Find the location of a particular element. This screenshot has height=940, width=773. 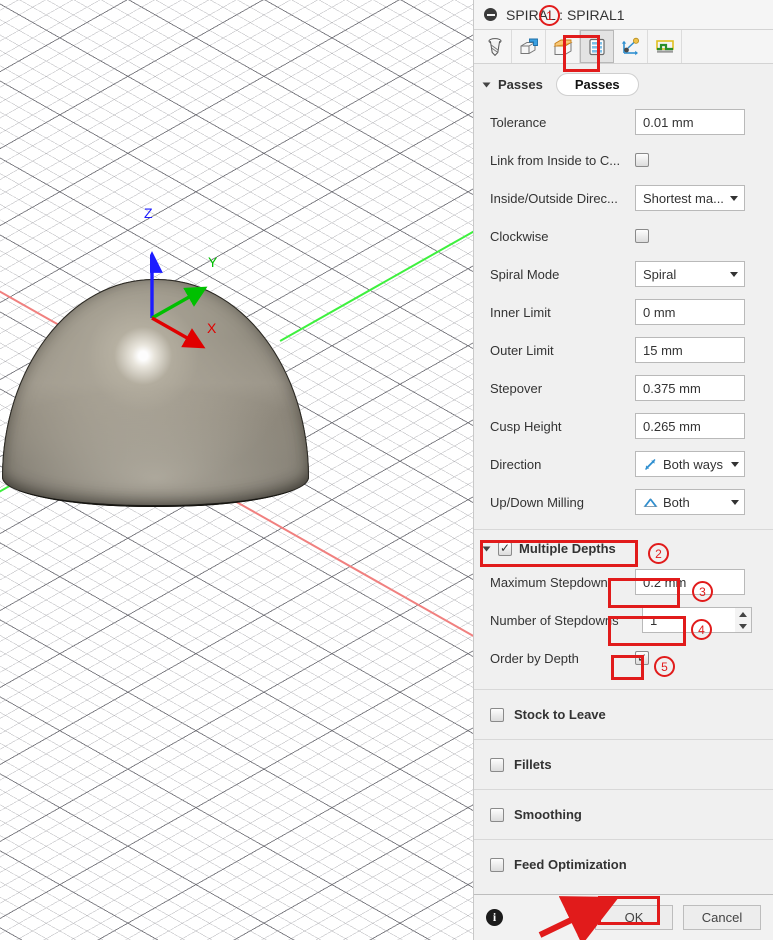

row-direction: Direction Both ways is located at coordinates (623, 464).